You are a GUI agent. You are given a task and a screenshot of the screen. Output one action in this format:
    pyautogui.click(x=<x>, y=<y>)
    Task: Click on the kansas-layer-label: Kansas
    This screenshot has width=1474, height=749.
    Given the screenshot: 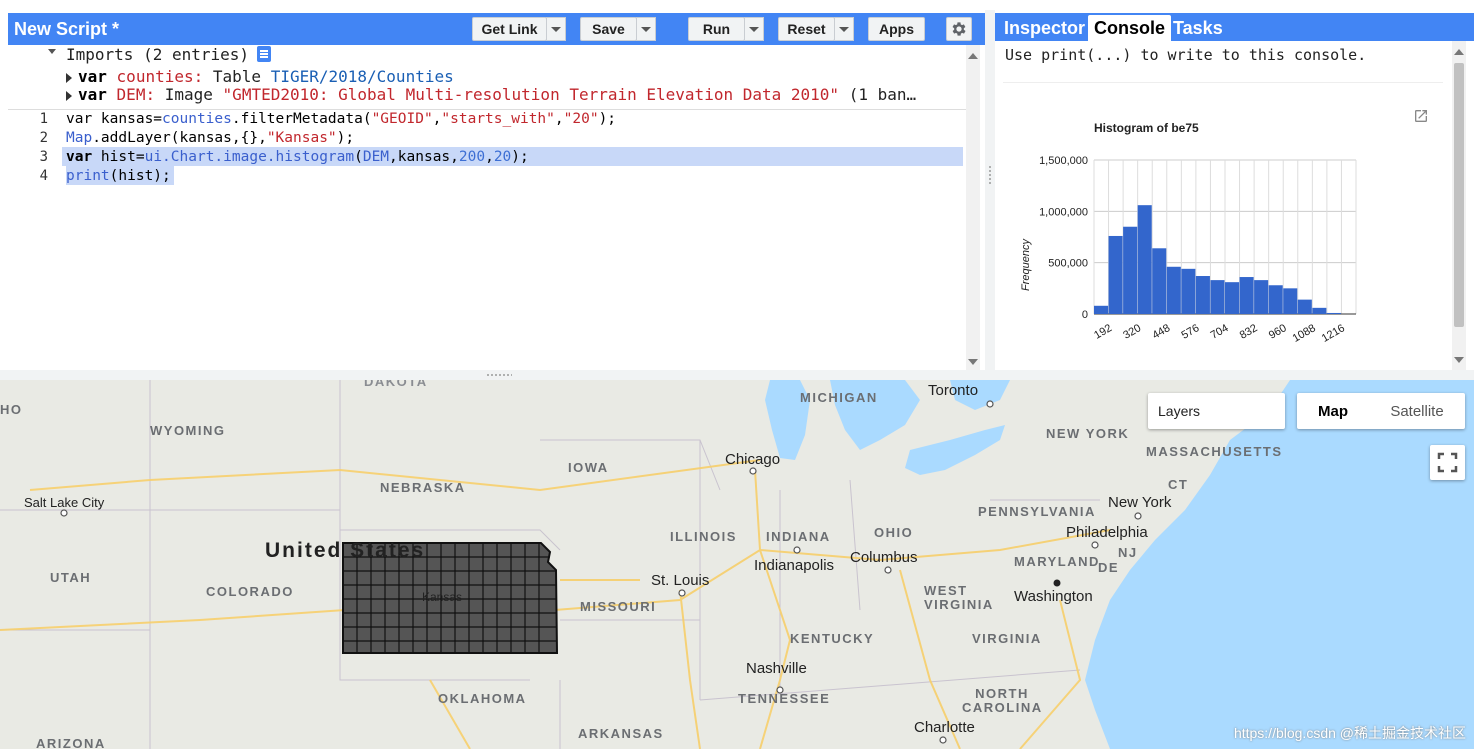 What is the action you would take?
    pyautogui.click(x=442, y=597)
    